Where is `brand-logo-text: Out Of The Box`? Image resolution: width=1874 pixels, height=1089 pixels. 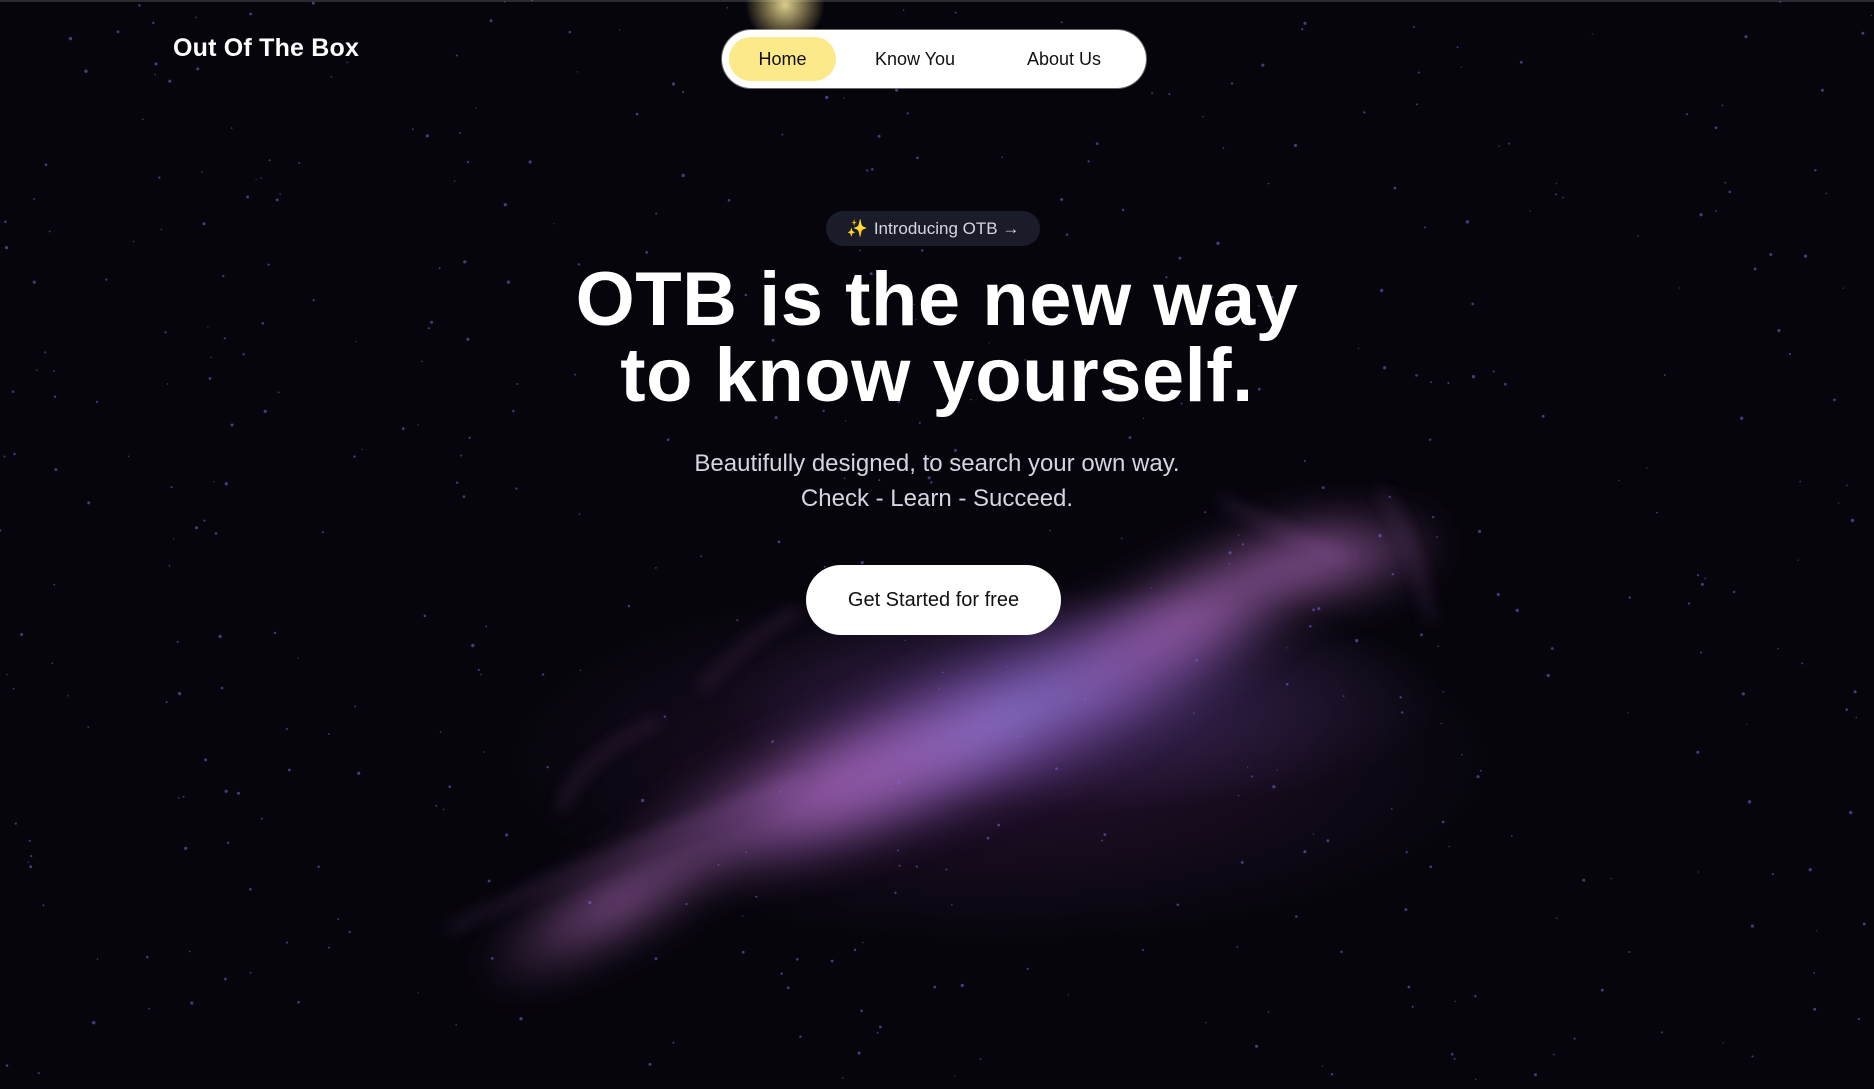 brand-logo-text: Out Of The Box is located at coordinates (266, 48).